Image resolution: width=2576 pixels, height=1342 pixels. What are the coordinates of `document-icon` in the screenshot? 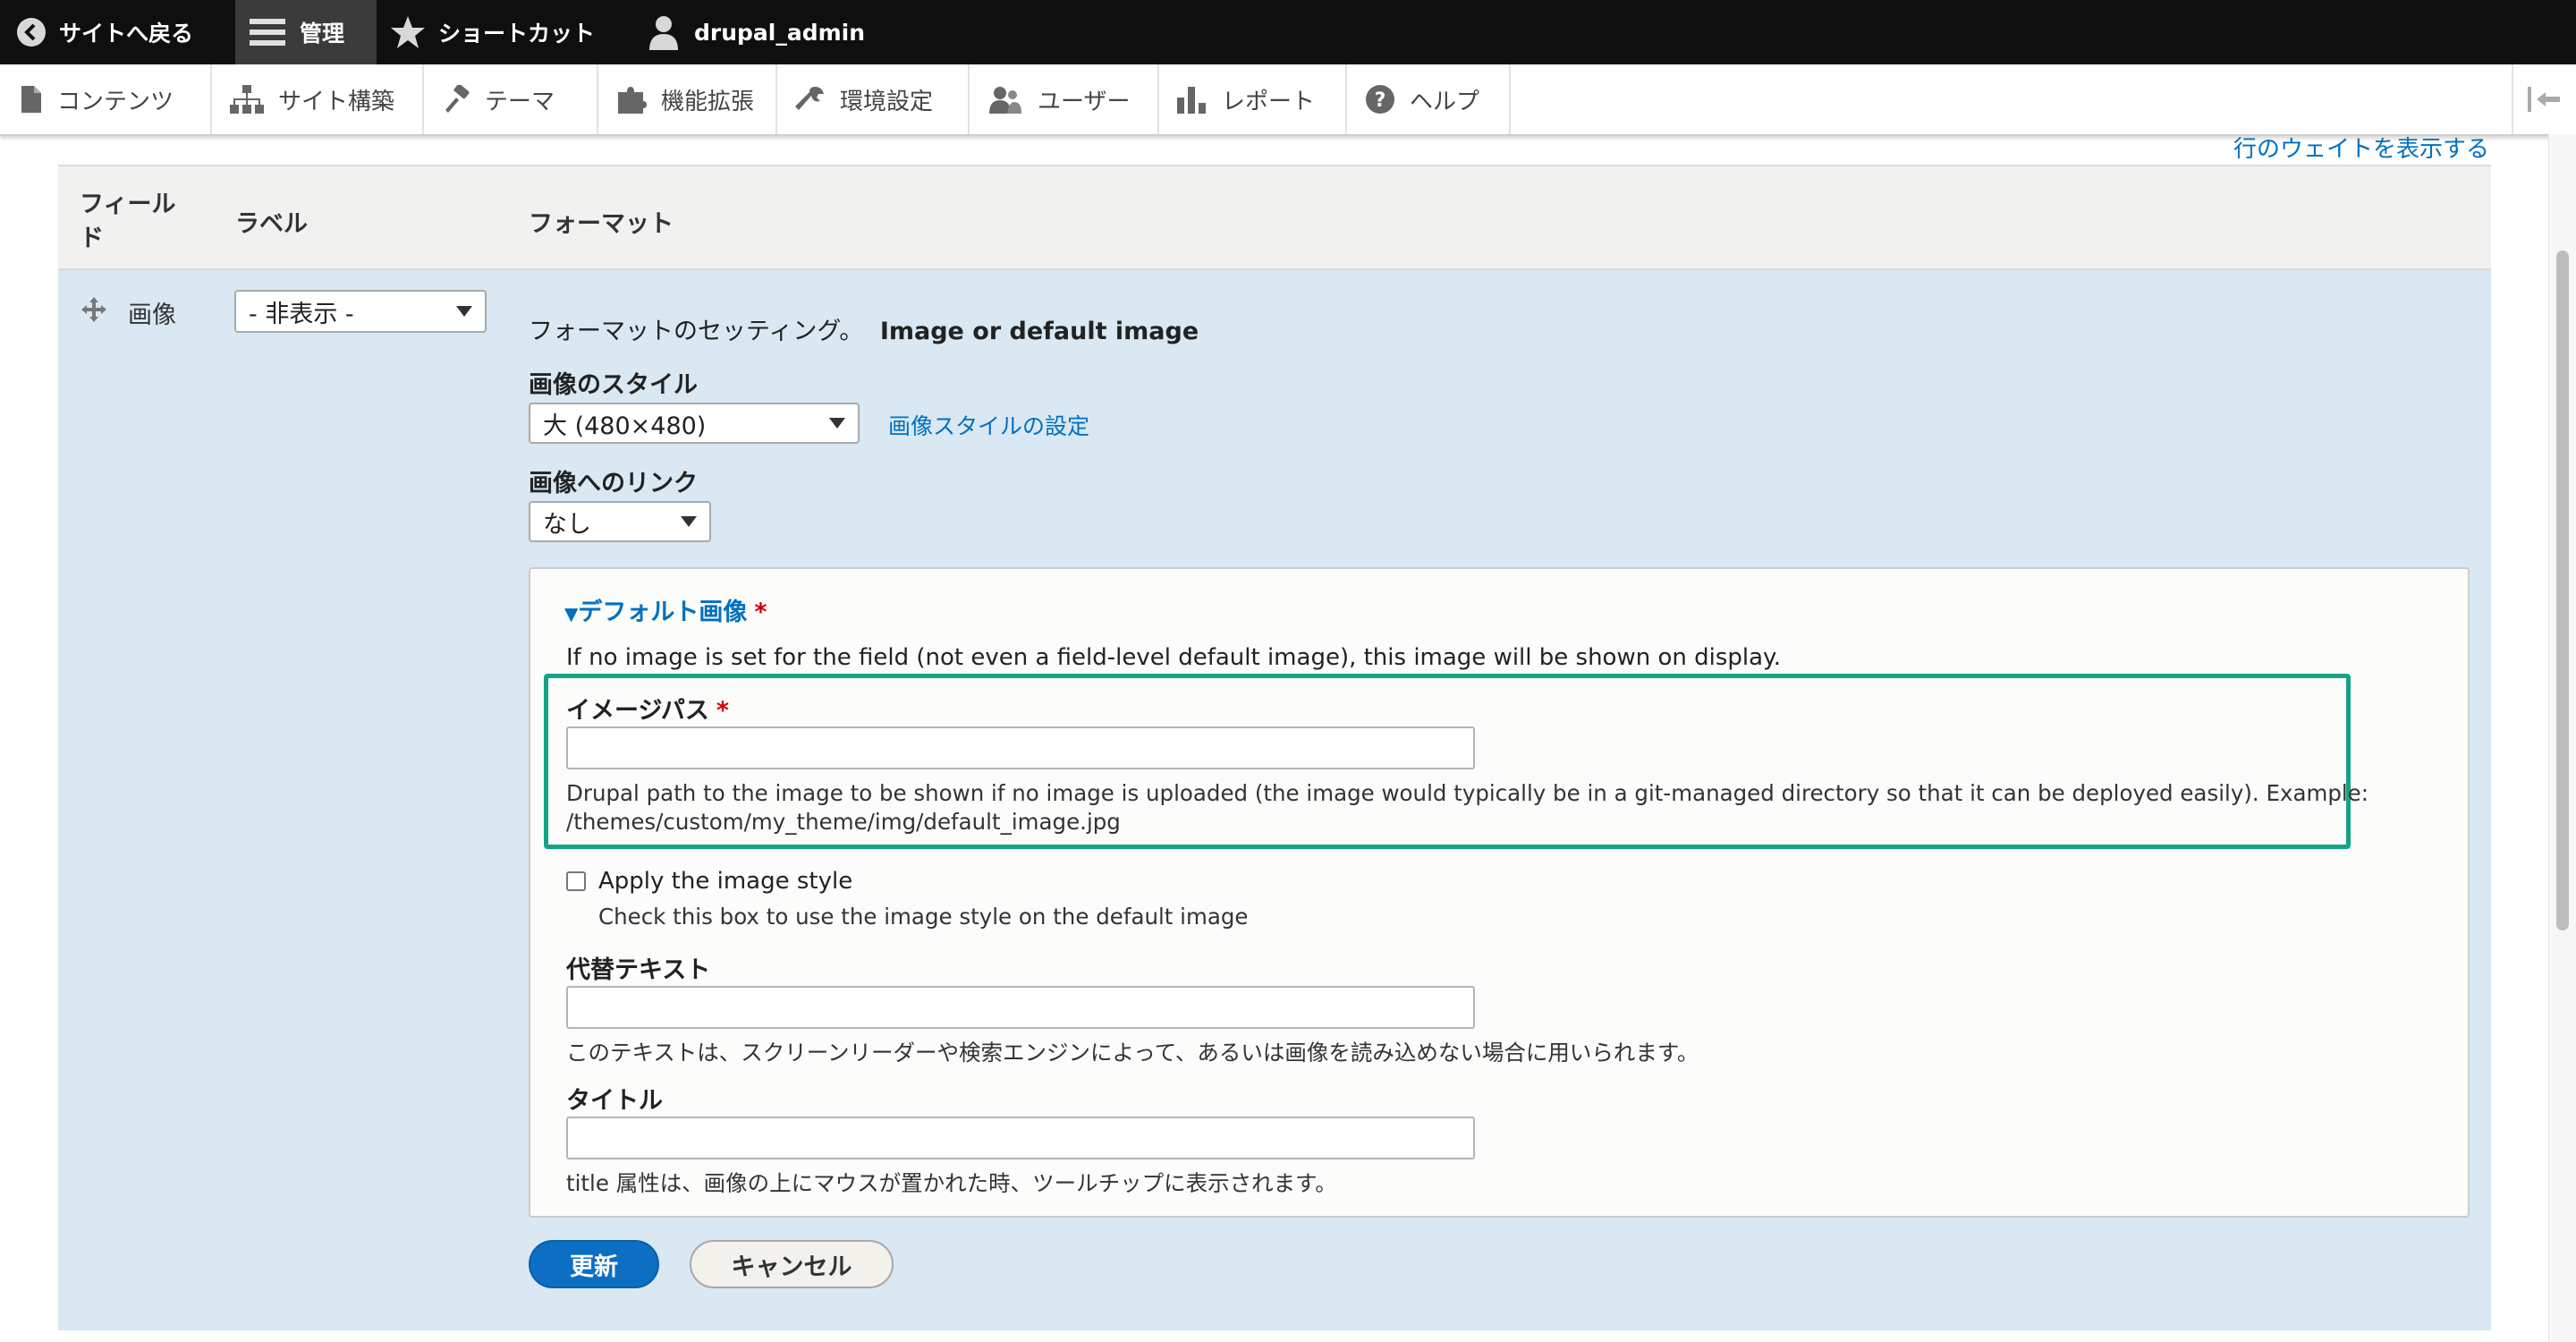 It's located at (31, 100).